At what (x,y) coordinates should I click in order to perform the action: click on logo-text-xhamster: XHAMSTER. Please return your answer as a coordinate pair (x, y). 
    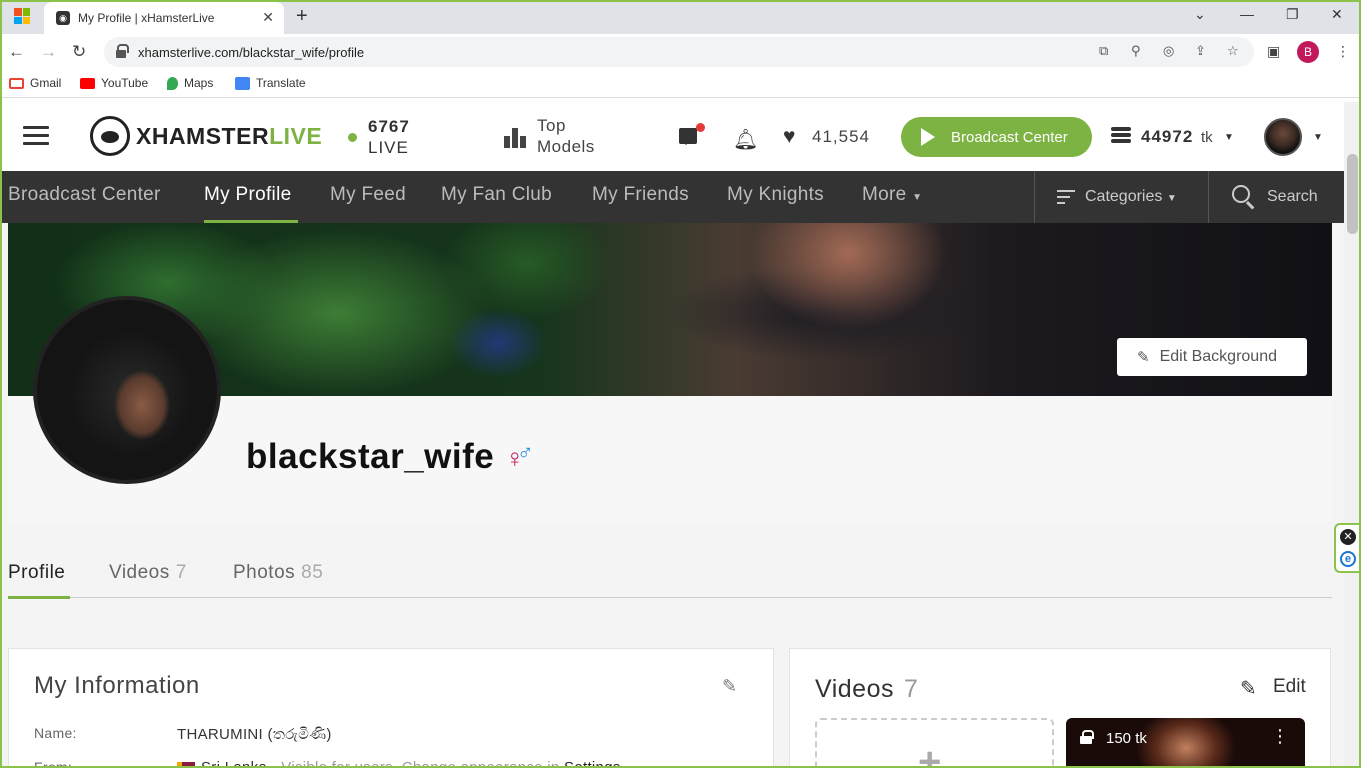
    Looking at the image, I should click on (203, 135).